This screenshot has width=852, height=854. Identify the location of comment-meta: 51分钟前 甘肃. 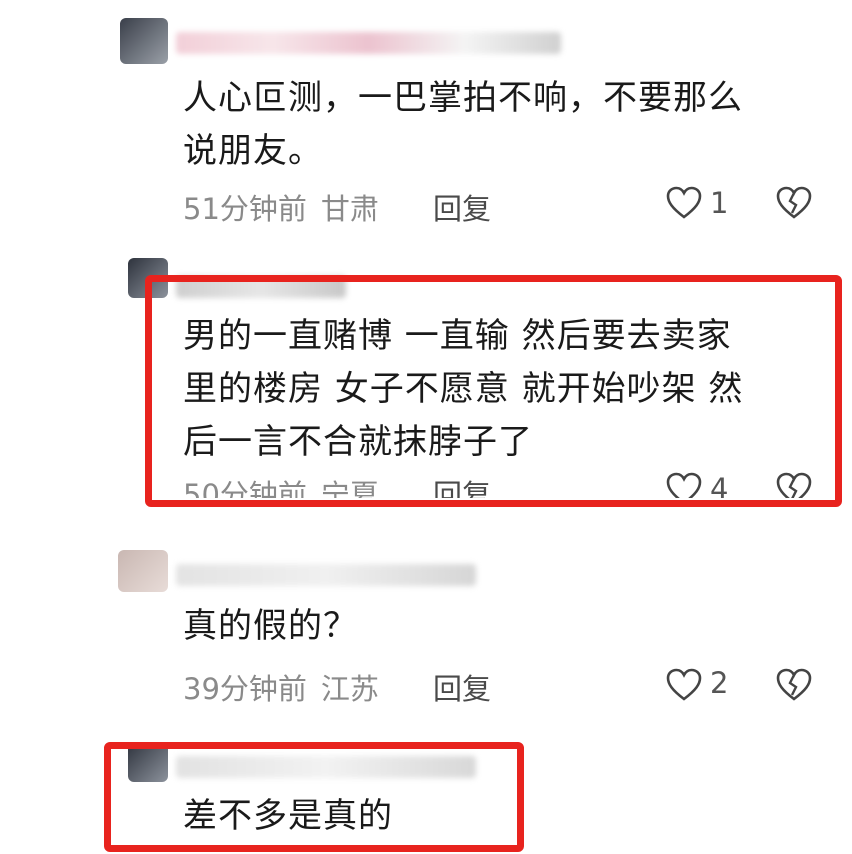
(281, 207).